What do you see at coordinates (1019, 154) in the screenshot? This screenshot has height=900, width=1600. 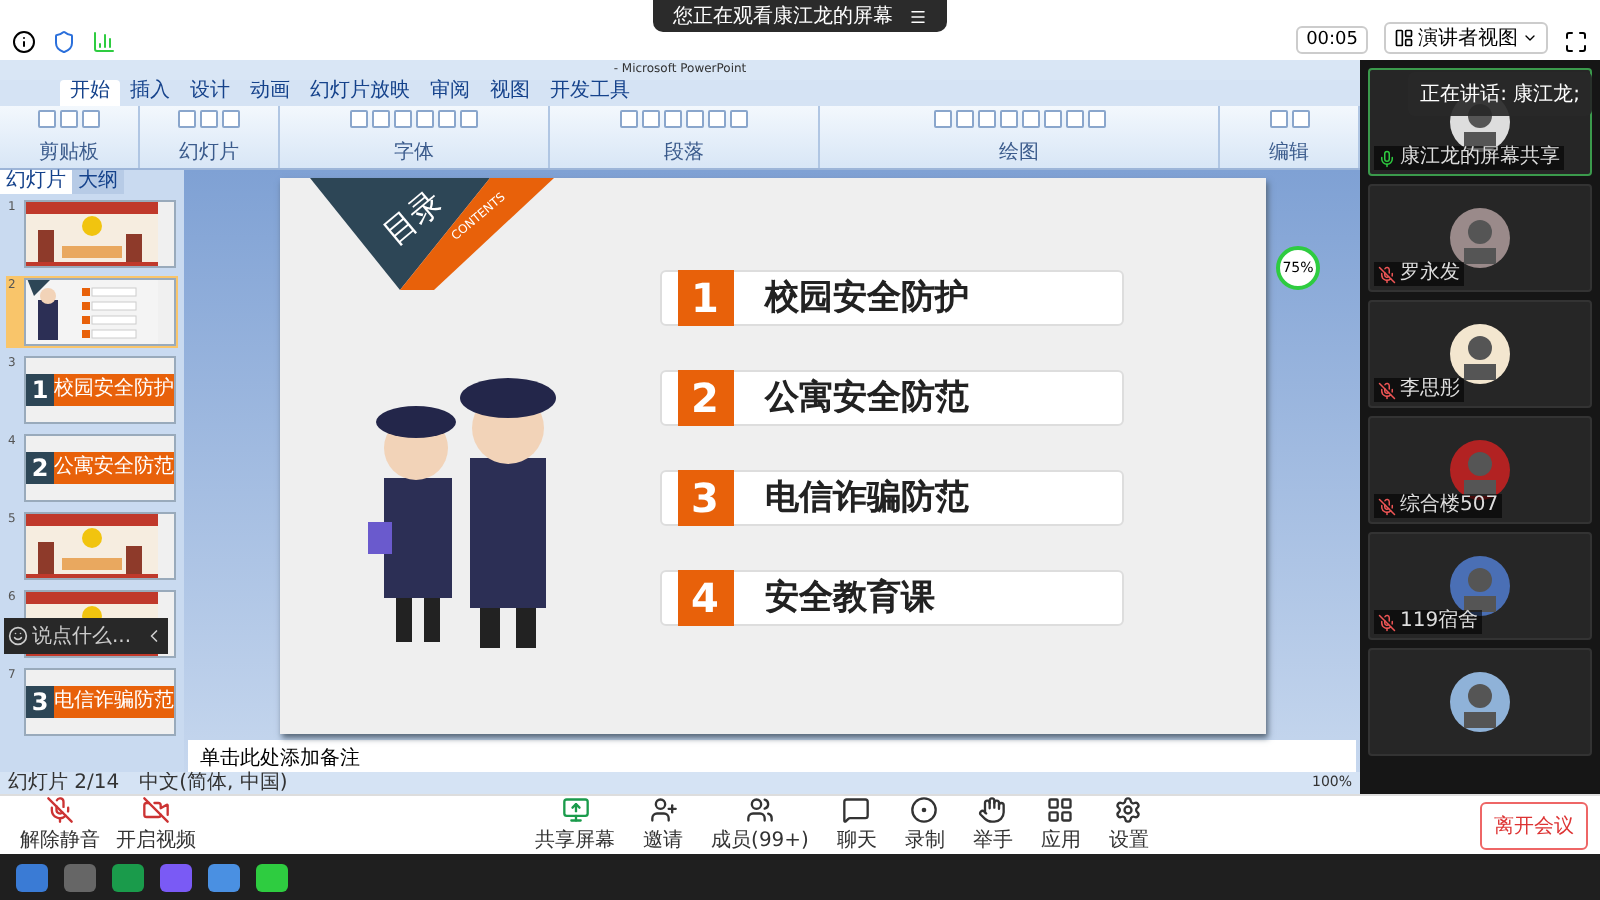 I see `group-label: 绘图` at bounding box center [1019, 154].